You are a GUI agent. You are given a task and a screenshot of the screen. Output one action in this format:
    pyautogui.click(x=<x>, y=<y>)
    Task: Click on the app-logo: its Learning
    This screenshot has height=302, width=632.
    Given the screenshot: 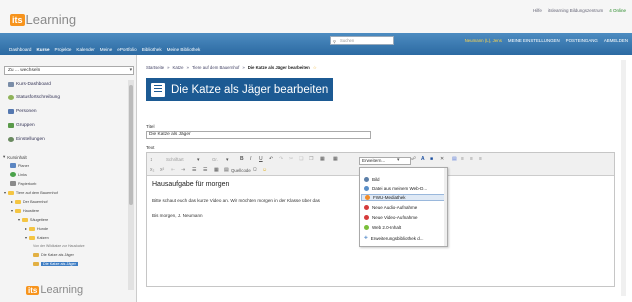 What is the action you would take?
    pyautogui.click(x=43, y=19)
    